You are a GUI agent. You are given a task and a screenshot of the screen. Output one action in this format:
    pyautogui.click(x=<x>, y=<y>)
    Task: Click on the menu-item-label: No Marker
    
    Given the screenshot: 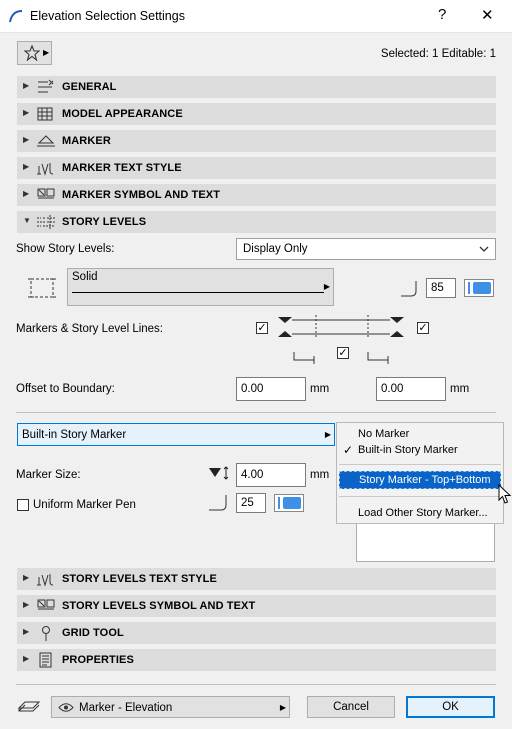 What is the action you would take?
    pyautogui.click(x=384, y=434)
    